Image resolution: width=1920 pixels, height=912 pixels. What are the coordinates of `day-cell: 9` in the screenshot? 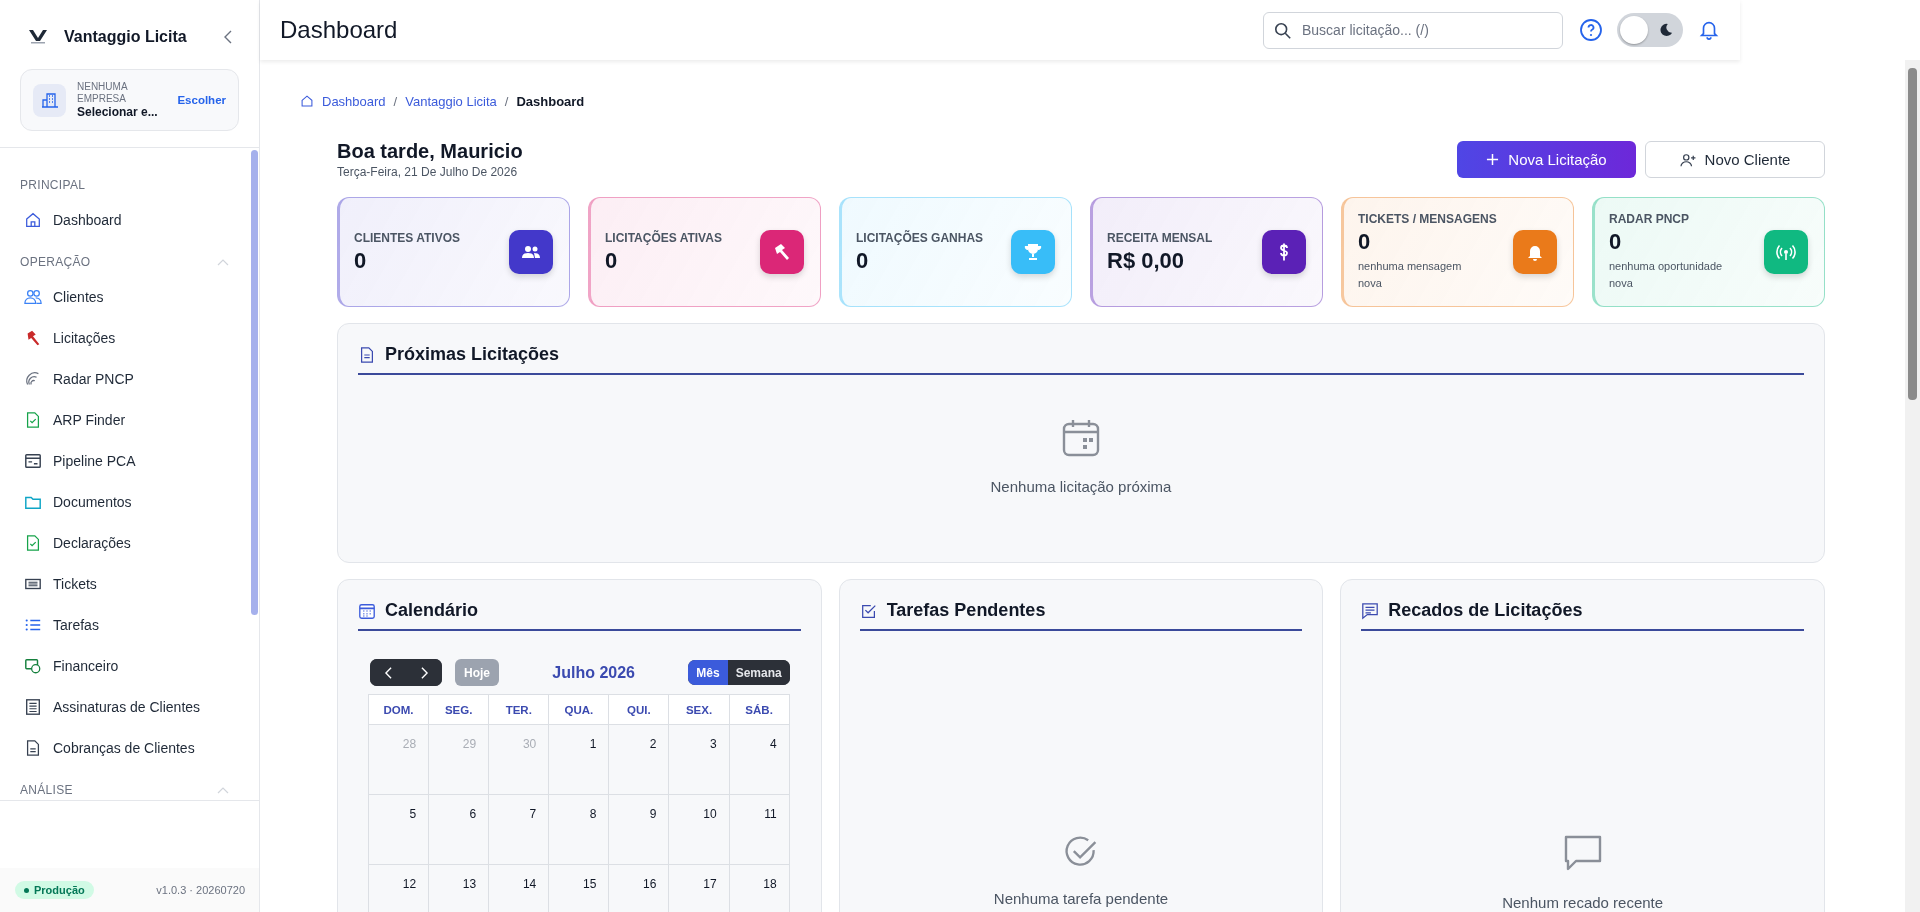 It's located at (639, 830).